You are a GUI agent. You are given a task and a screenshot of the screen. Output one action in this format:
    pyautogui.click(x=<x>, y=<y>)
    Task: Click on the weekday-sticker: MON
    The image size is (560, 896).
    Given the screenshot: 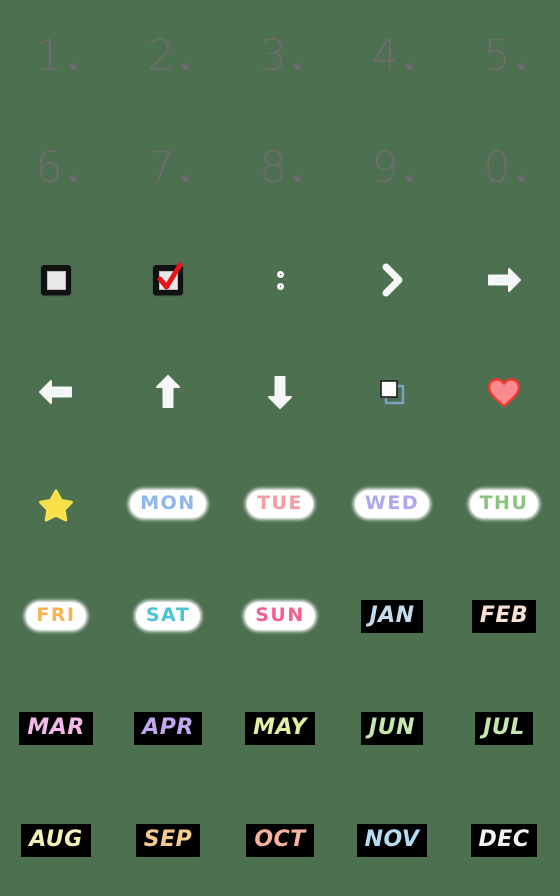 What is the action you would take?
    pyautogui.click(x=168, y=504)
    